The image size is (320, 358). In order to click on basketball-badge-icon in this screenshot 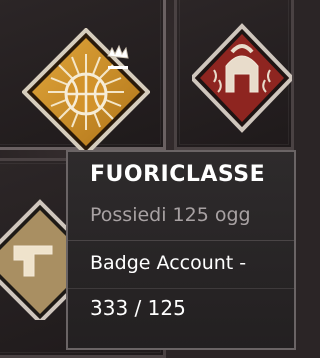, I will do `click(86, 92)`.